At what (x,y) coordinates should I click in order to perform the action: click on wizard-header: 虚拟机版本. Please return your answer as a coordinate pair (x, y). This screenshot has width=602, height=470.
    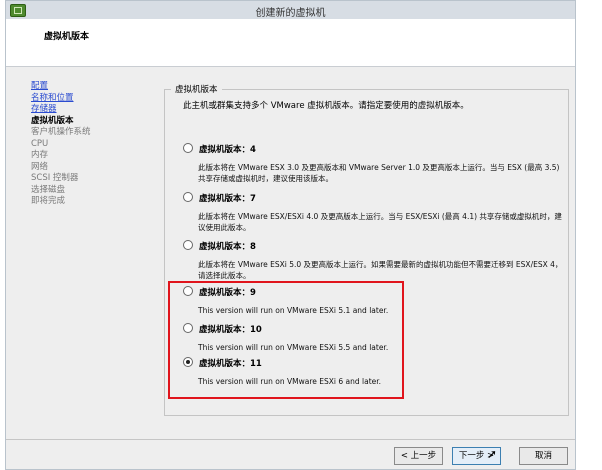
    Looking at the image, I should click on (290, 43).